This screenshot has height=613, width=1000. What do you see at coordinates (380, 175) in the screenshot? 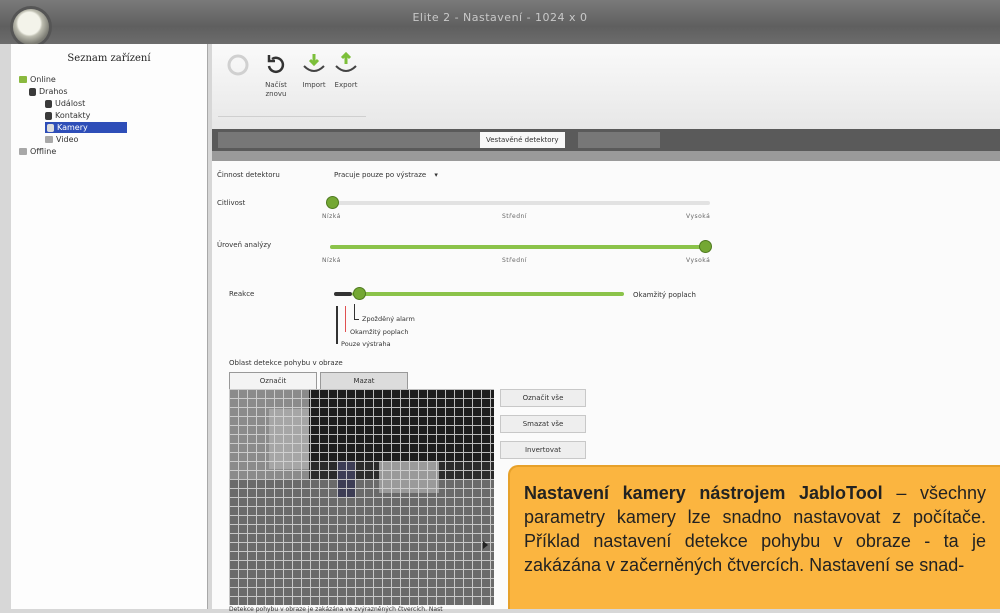
I see `detector-activity-value: Pracuje pouze po výstraze` at bounding box center [380, 175].